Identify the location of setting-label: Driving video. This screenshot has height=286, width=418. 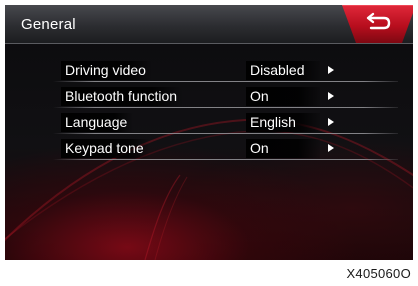
(106, 70).